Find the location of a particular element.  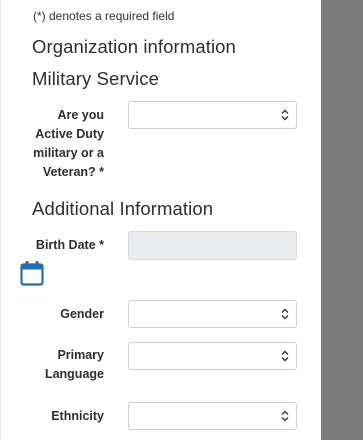

military-status-select is located at coordinates (212, 115).